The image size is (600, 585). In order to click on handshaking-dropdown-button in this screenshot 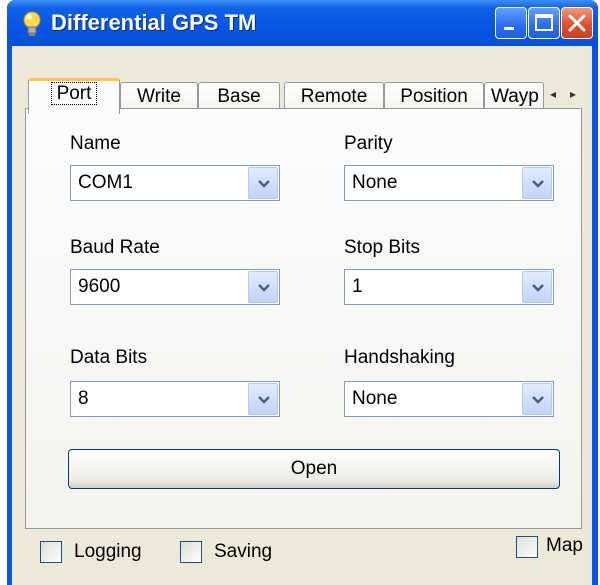, I will do `click(537, 399)`.